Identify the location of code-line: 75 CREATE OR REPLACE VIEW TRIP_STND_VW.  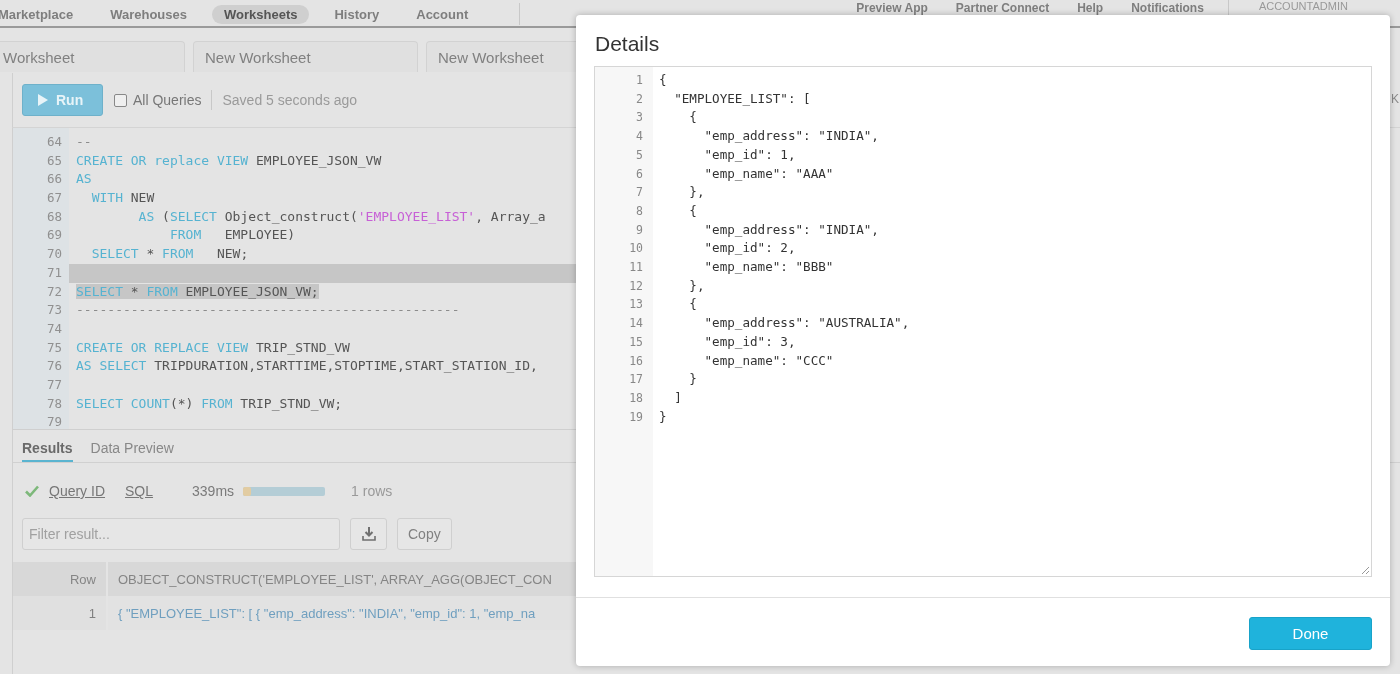
(198, 347).